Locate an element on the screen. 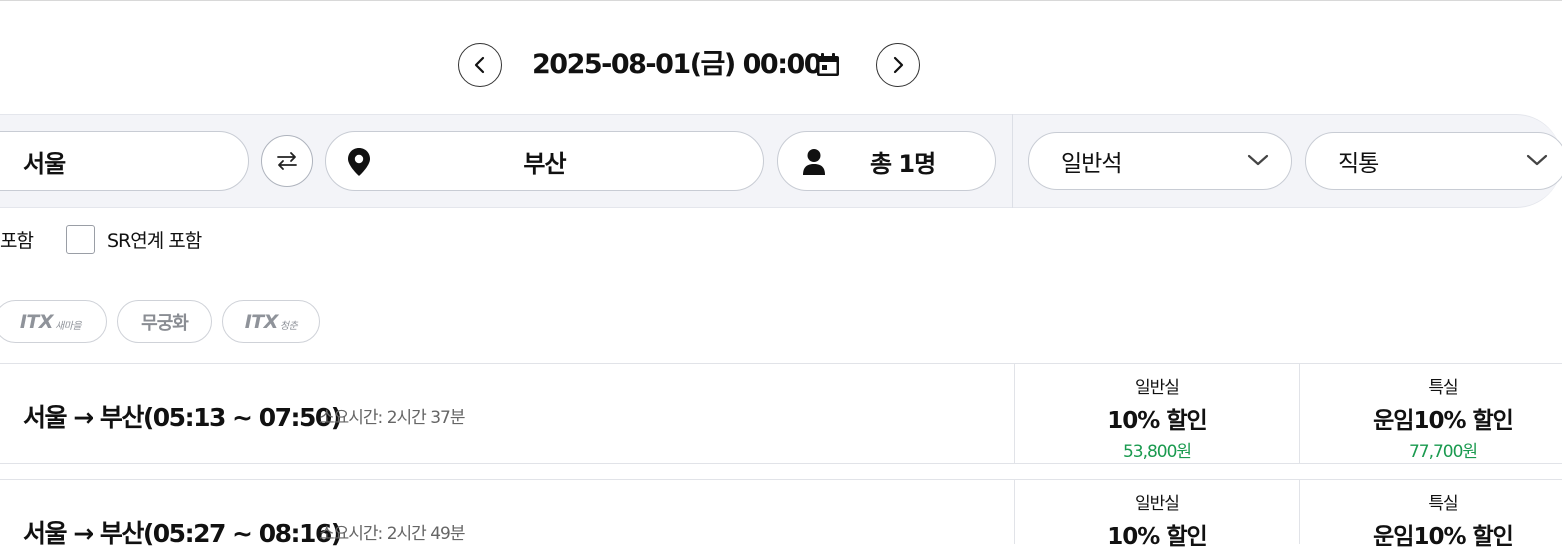 This screenshot has width=1562, height=551. previous-day-button is located at coordinates (480, 65).